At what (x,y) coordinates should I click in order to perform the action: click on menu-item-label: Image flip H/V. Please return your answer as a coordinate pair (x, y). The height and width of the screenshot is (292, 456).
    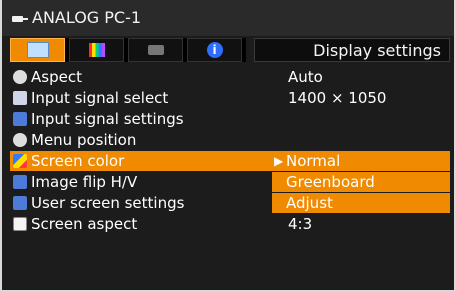
    Looking at the image, I should click on (84, 182).